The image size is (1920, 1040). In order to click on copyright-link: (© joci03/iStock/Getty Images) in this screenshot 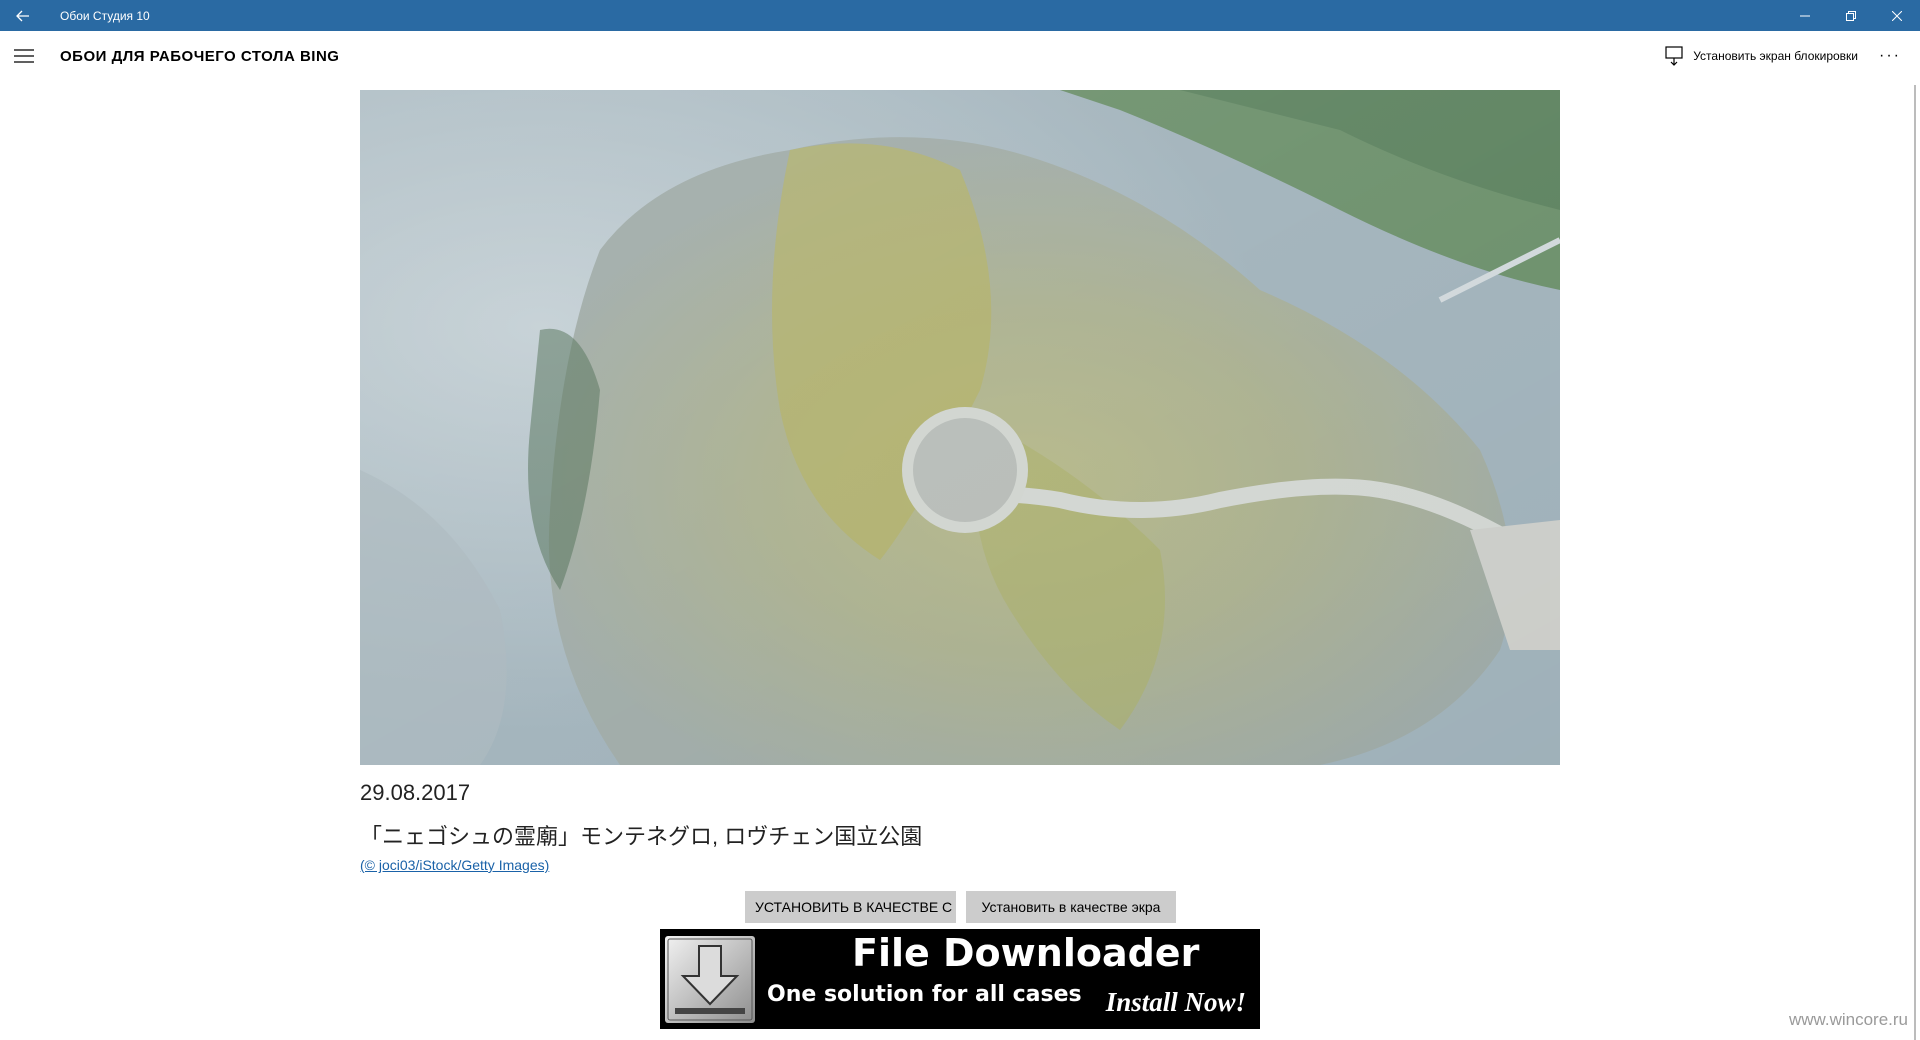, I will do `click(454, 865)`.